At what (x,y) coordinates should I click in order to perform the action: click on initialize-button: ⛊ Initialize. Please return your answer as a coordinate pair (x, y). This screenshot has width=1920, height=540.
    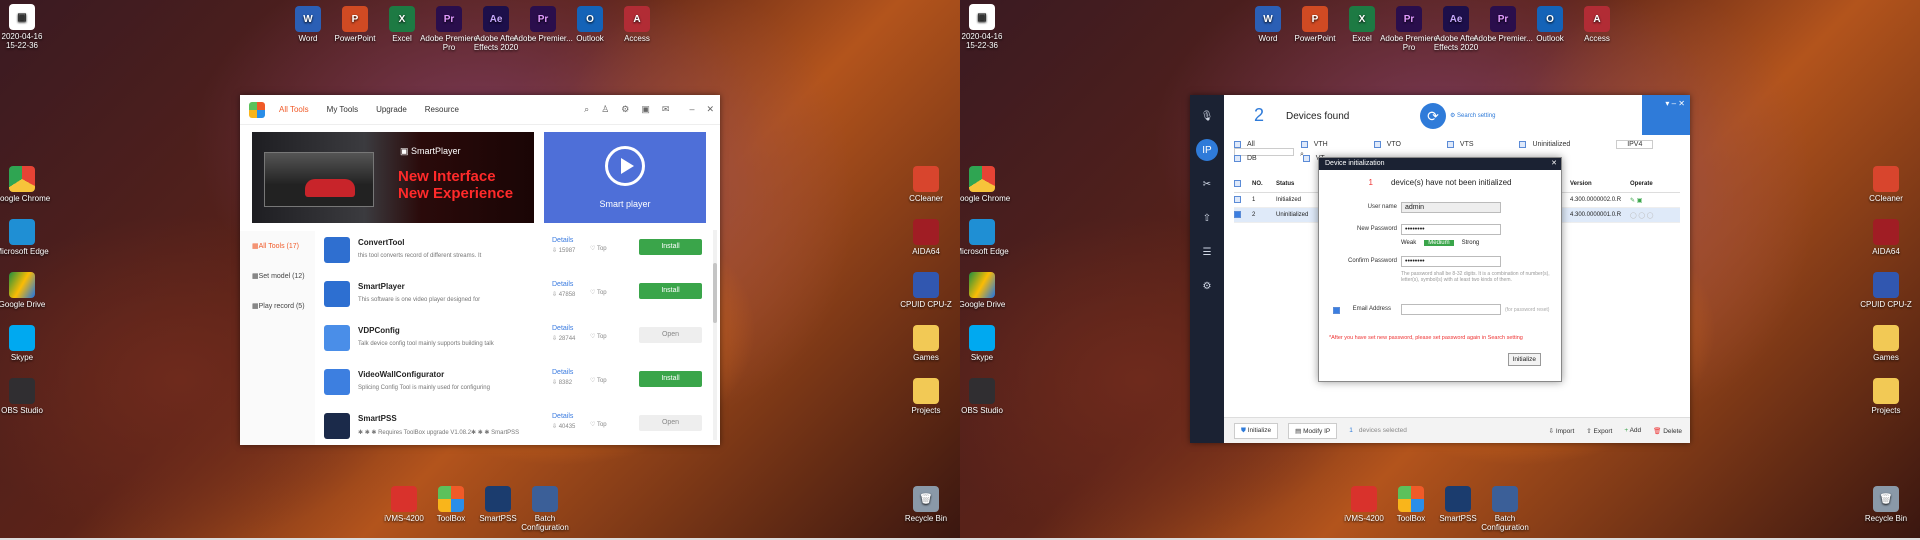
    Looking at the image, I should click on (1256, 430).